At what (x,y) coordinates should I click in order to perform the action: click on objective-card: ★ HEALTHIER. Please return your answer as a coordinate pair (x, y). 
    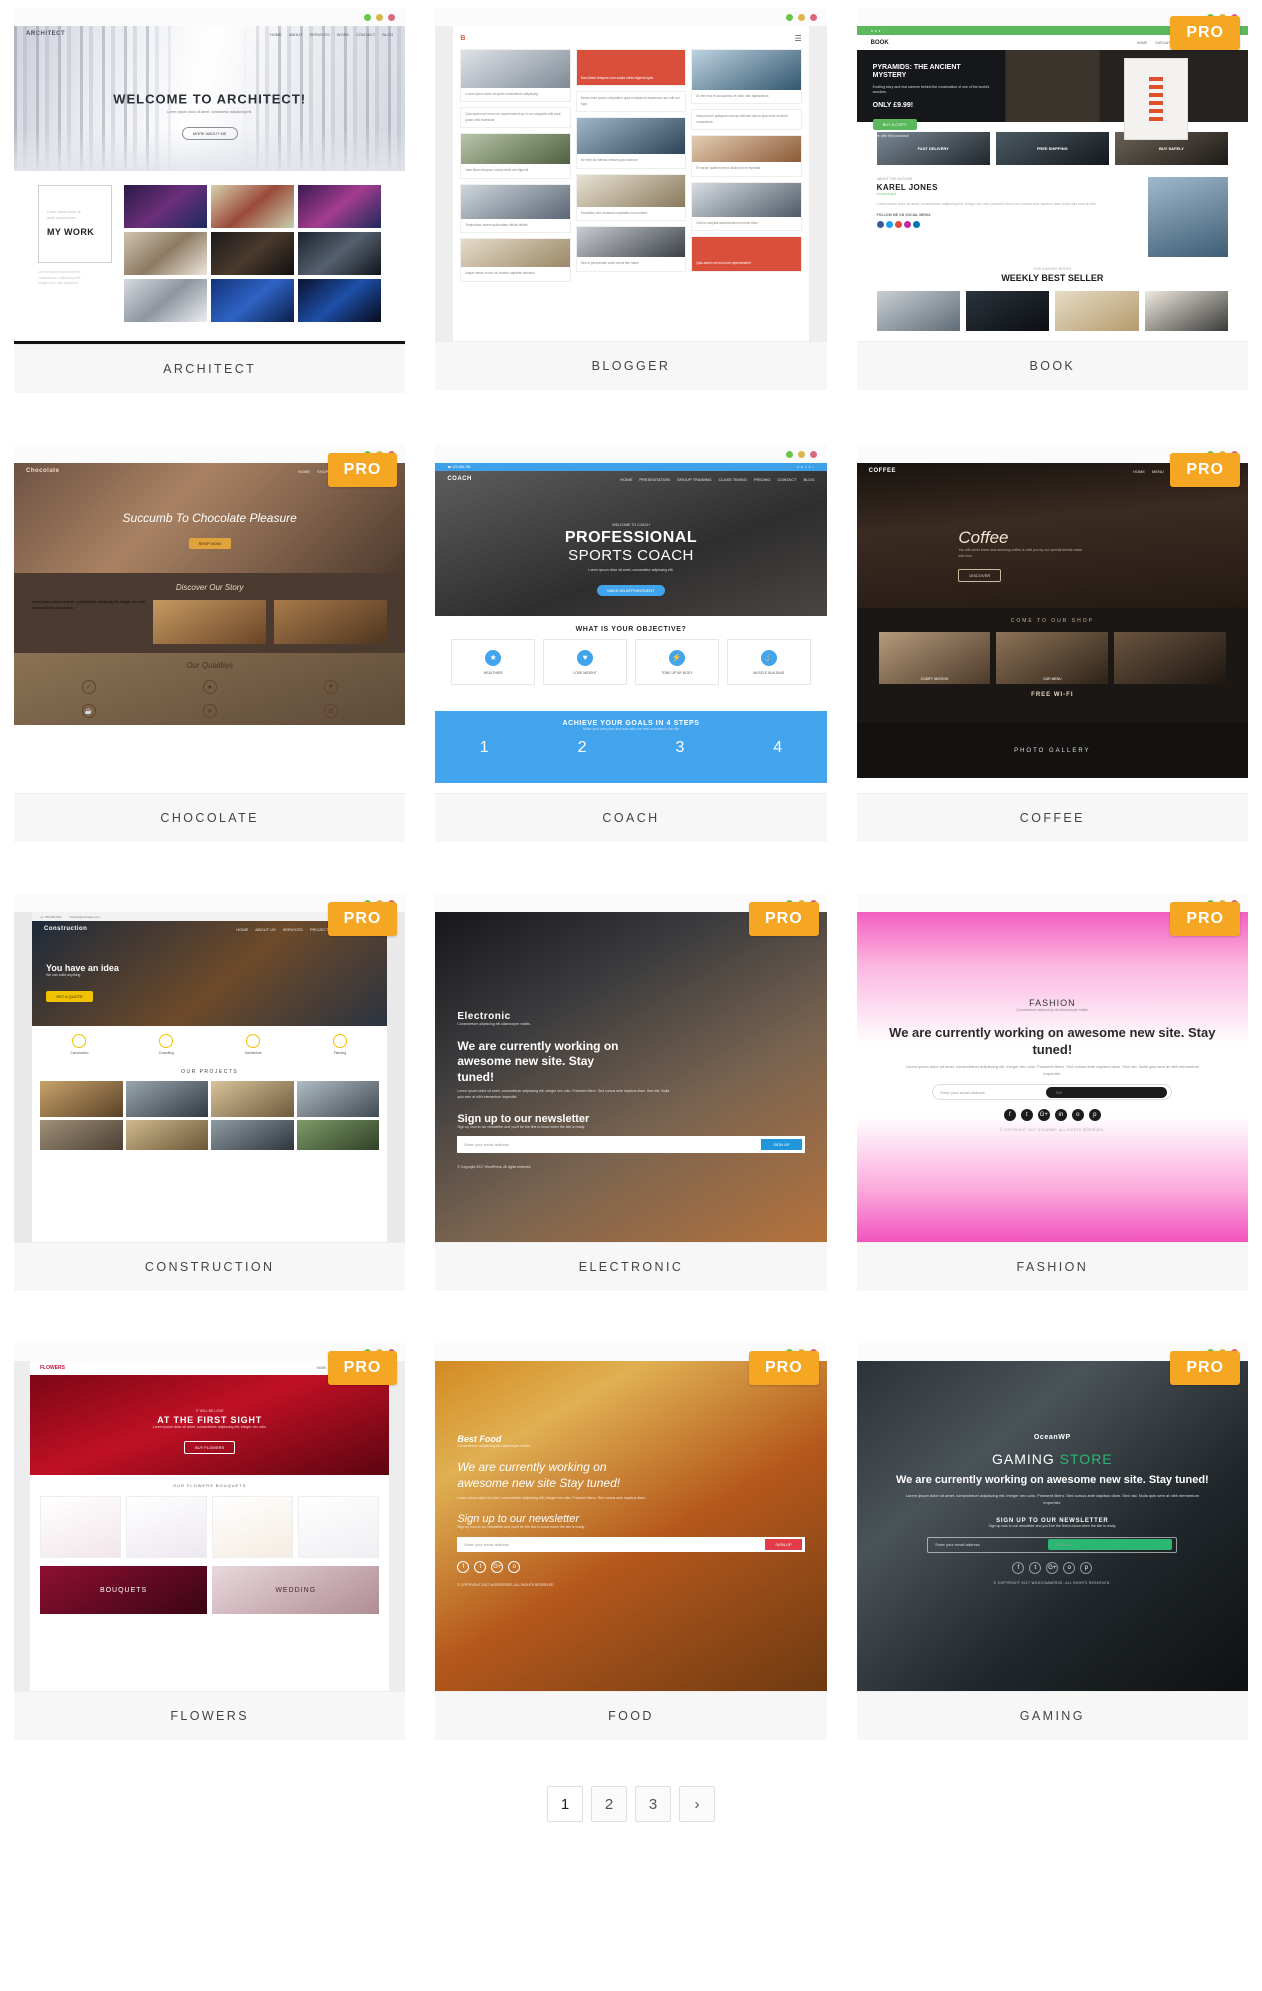
    Looking at the image, I should click on (493, 662).